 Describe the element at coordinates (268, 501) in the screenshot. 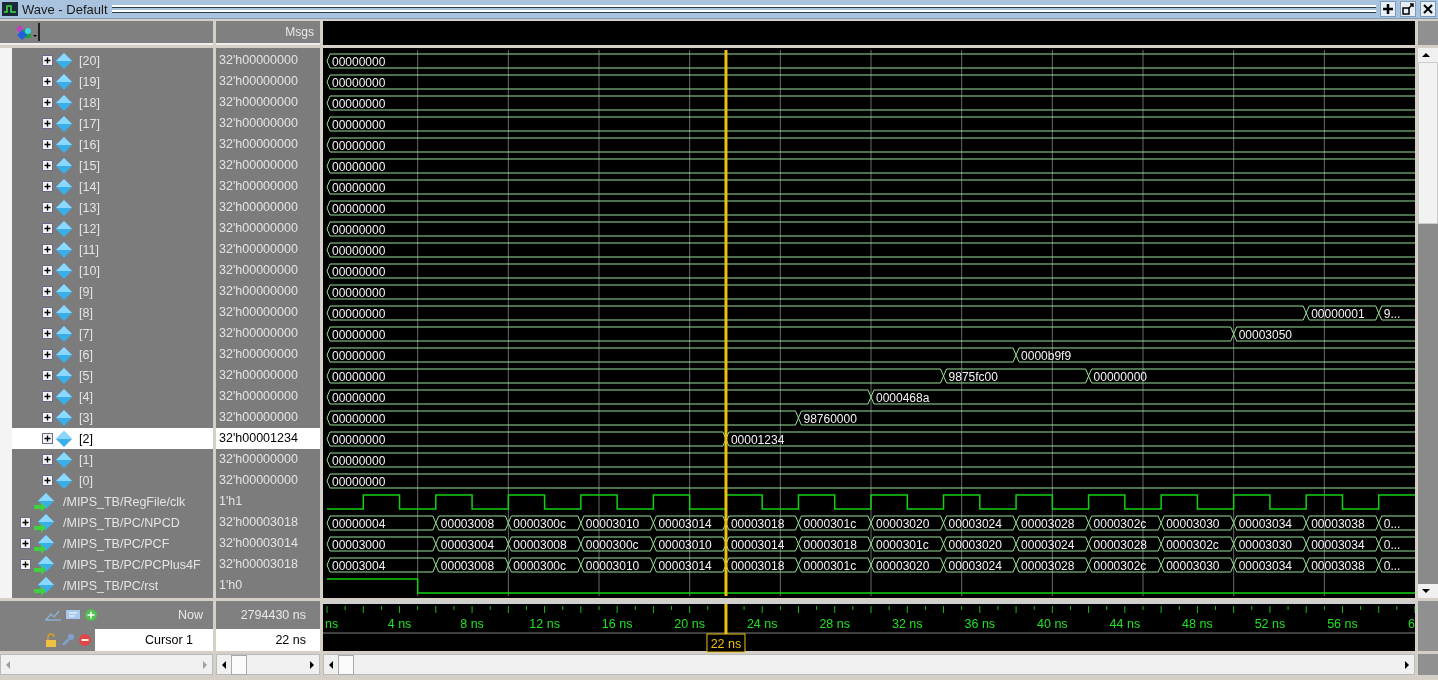

I see `signal-value: 1'h1` at that location.